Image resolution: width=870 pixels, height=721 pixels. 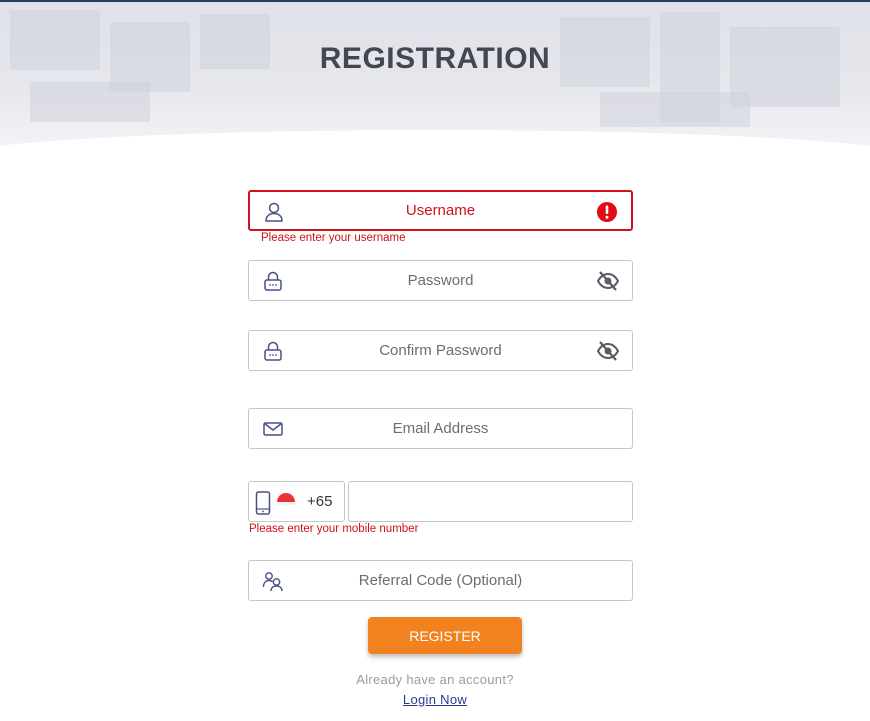 I want to click on mobile-error: Please enter your mobile number, so click(x=334, y=529).